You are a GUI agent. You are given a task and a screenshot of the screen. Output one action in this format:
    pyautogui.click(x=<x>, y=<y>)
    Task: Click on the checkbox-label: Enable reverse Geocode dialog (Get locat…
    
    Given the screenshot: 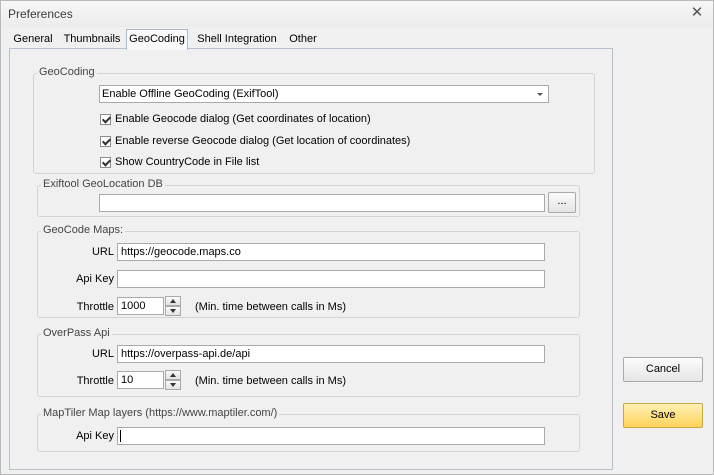 What is the action you would take?
    pyautogui.click(x=263, y=141)
    